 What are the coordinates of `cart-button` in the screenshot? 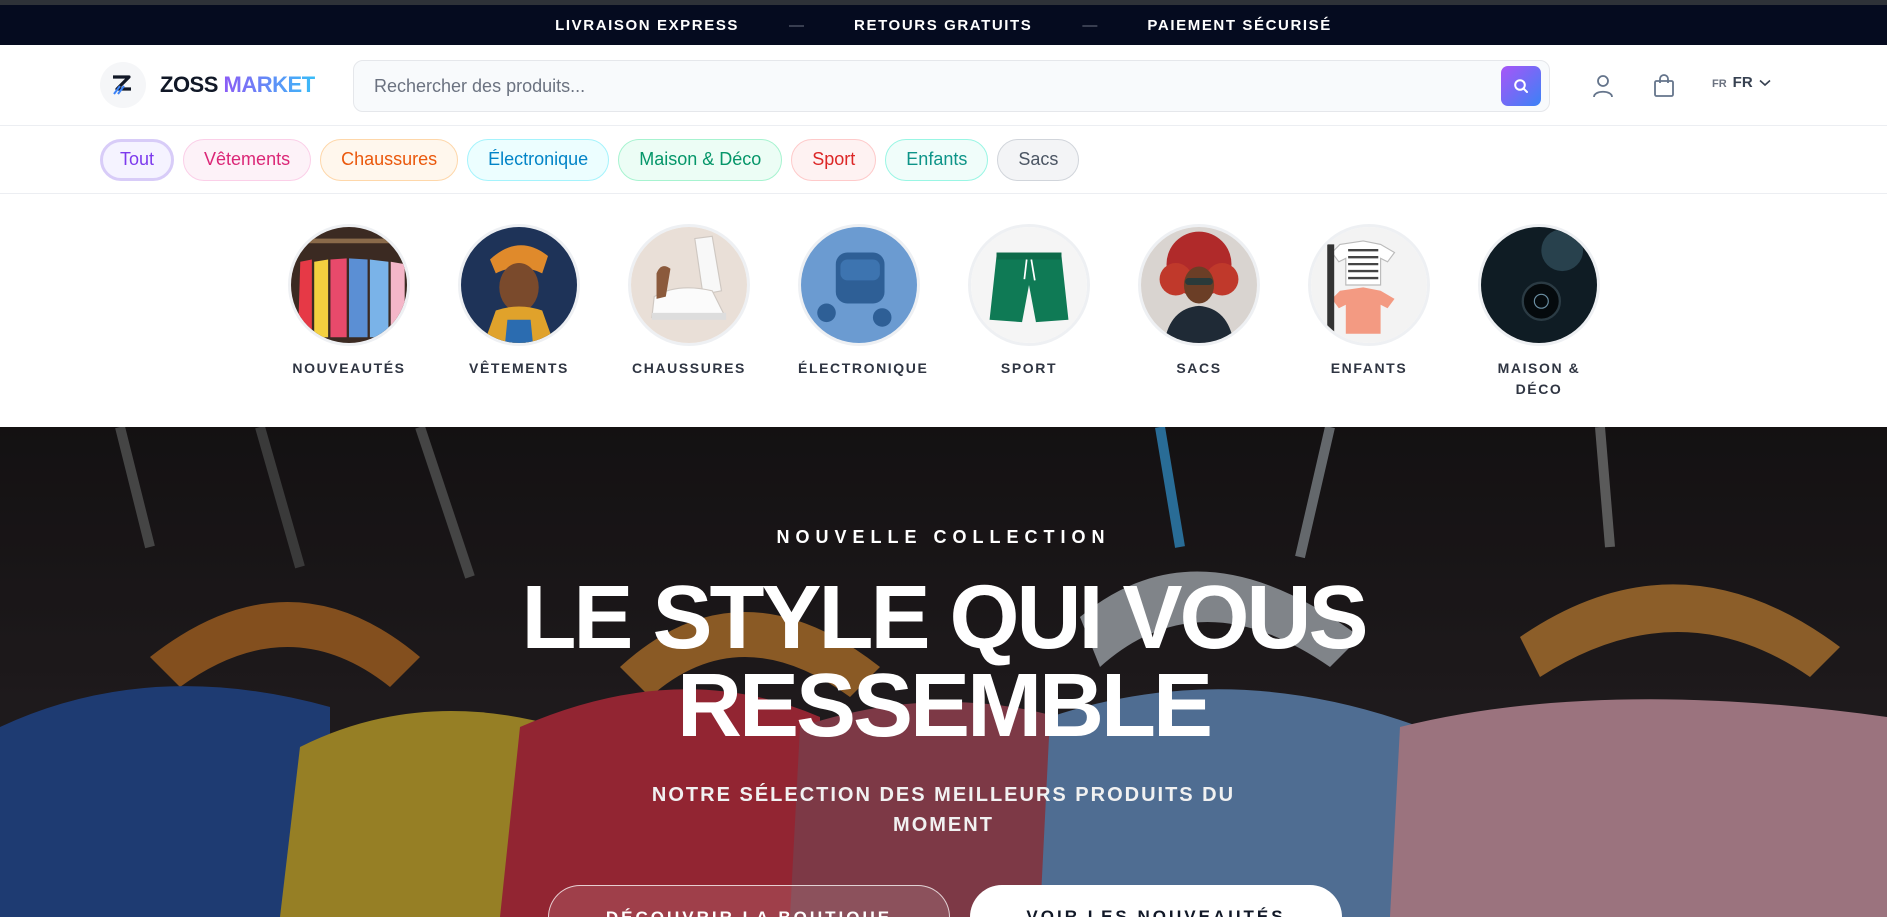 It's located at (1664, 86).